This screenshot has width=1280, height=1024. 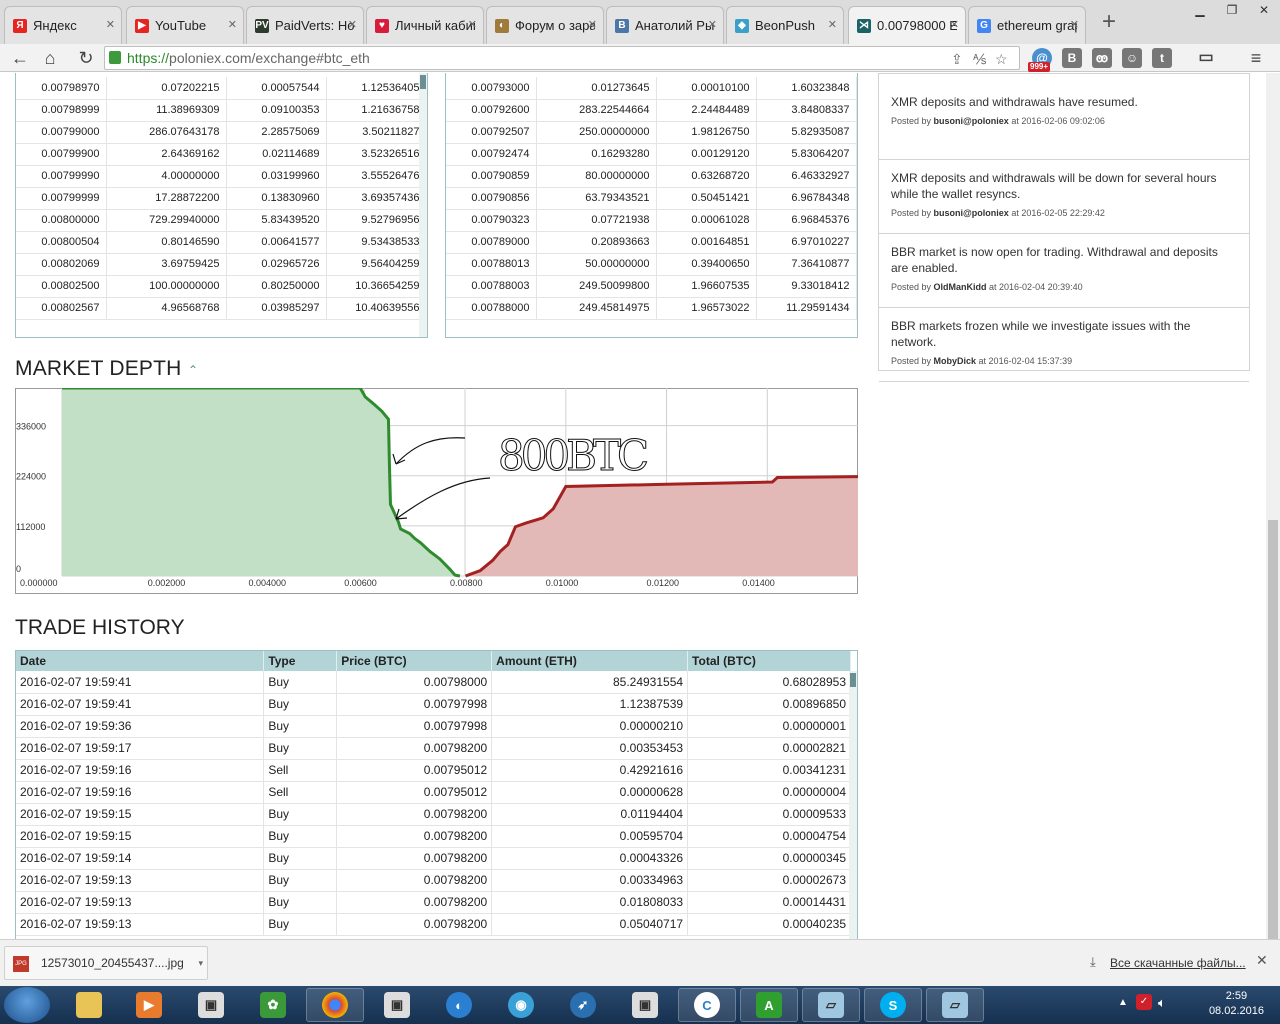 I want to click on order-row: 0.00800504 0.80146590 0.00641577 9.53438533, so click(x=221, y=242).